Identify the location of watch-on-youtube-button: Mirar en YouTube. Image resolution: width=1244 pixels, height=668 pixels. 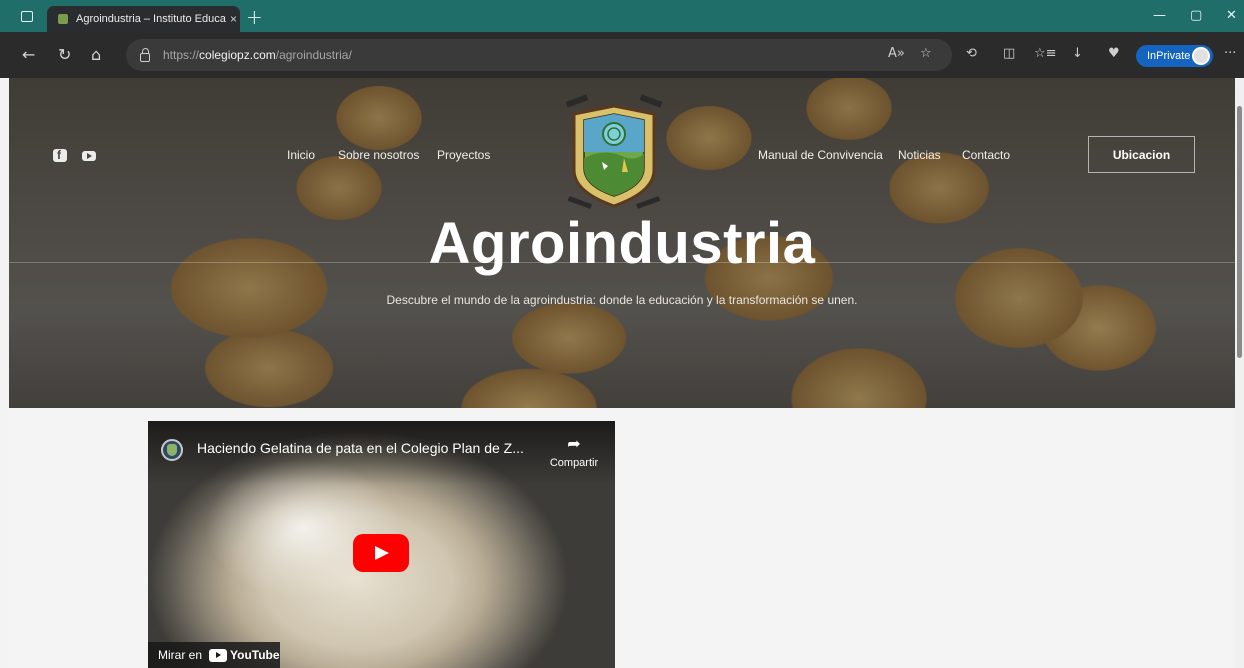
(214, 655).